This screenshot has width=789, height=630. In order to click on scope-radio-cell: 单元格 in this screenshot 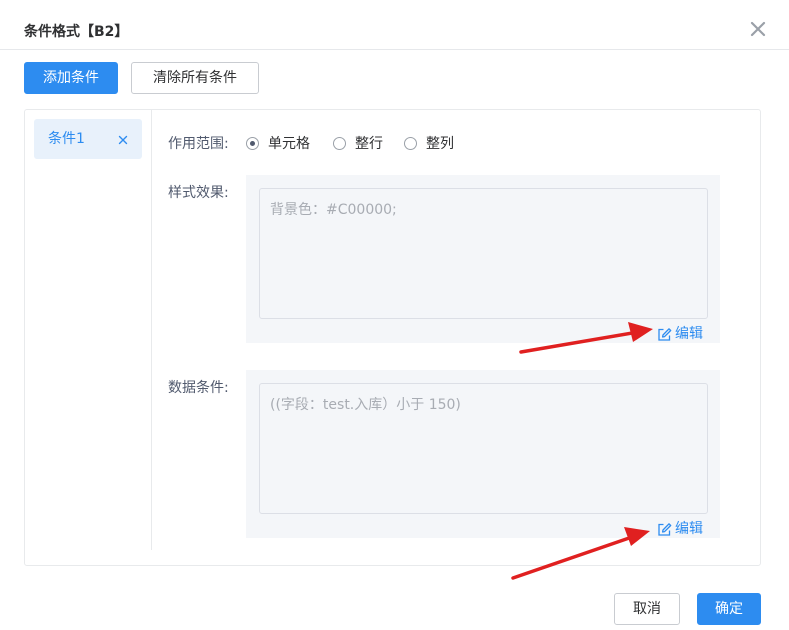, I will do `click(283, 144)`.